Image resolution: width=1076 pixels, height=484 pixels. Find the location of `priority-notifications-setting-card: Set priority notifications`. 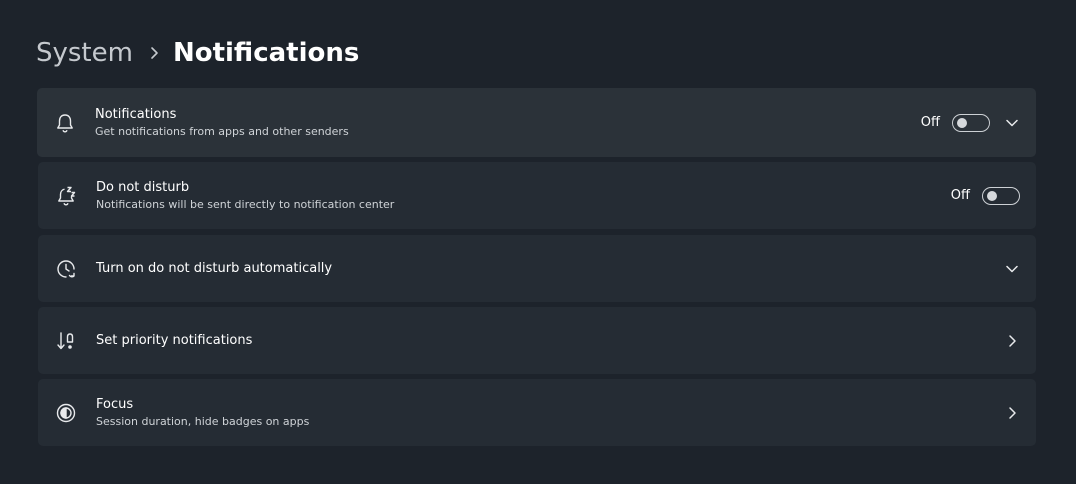

priority-notifications-setting-card: Set priority notifications is located at coordinates (537, 340).